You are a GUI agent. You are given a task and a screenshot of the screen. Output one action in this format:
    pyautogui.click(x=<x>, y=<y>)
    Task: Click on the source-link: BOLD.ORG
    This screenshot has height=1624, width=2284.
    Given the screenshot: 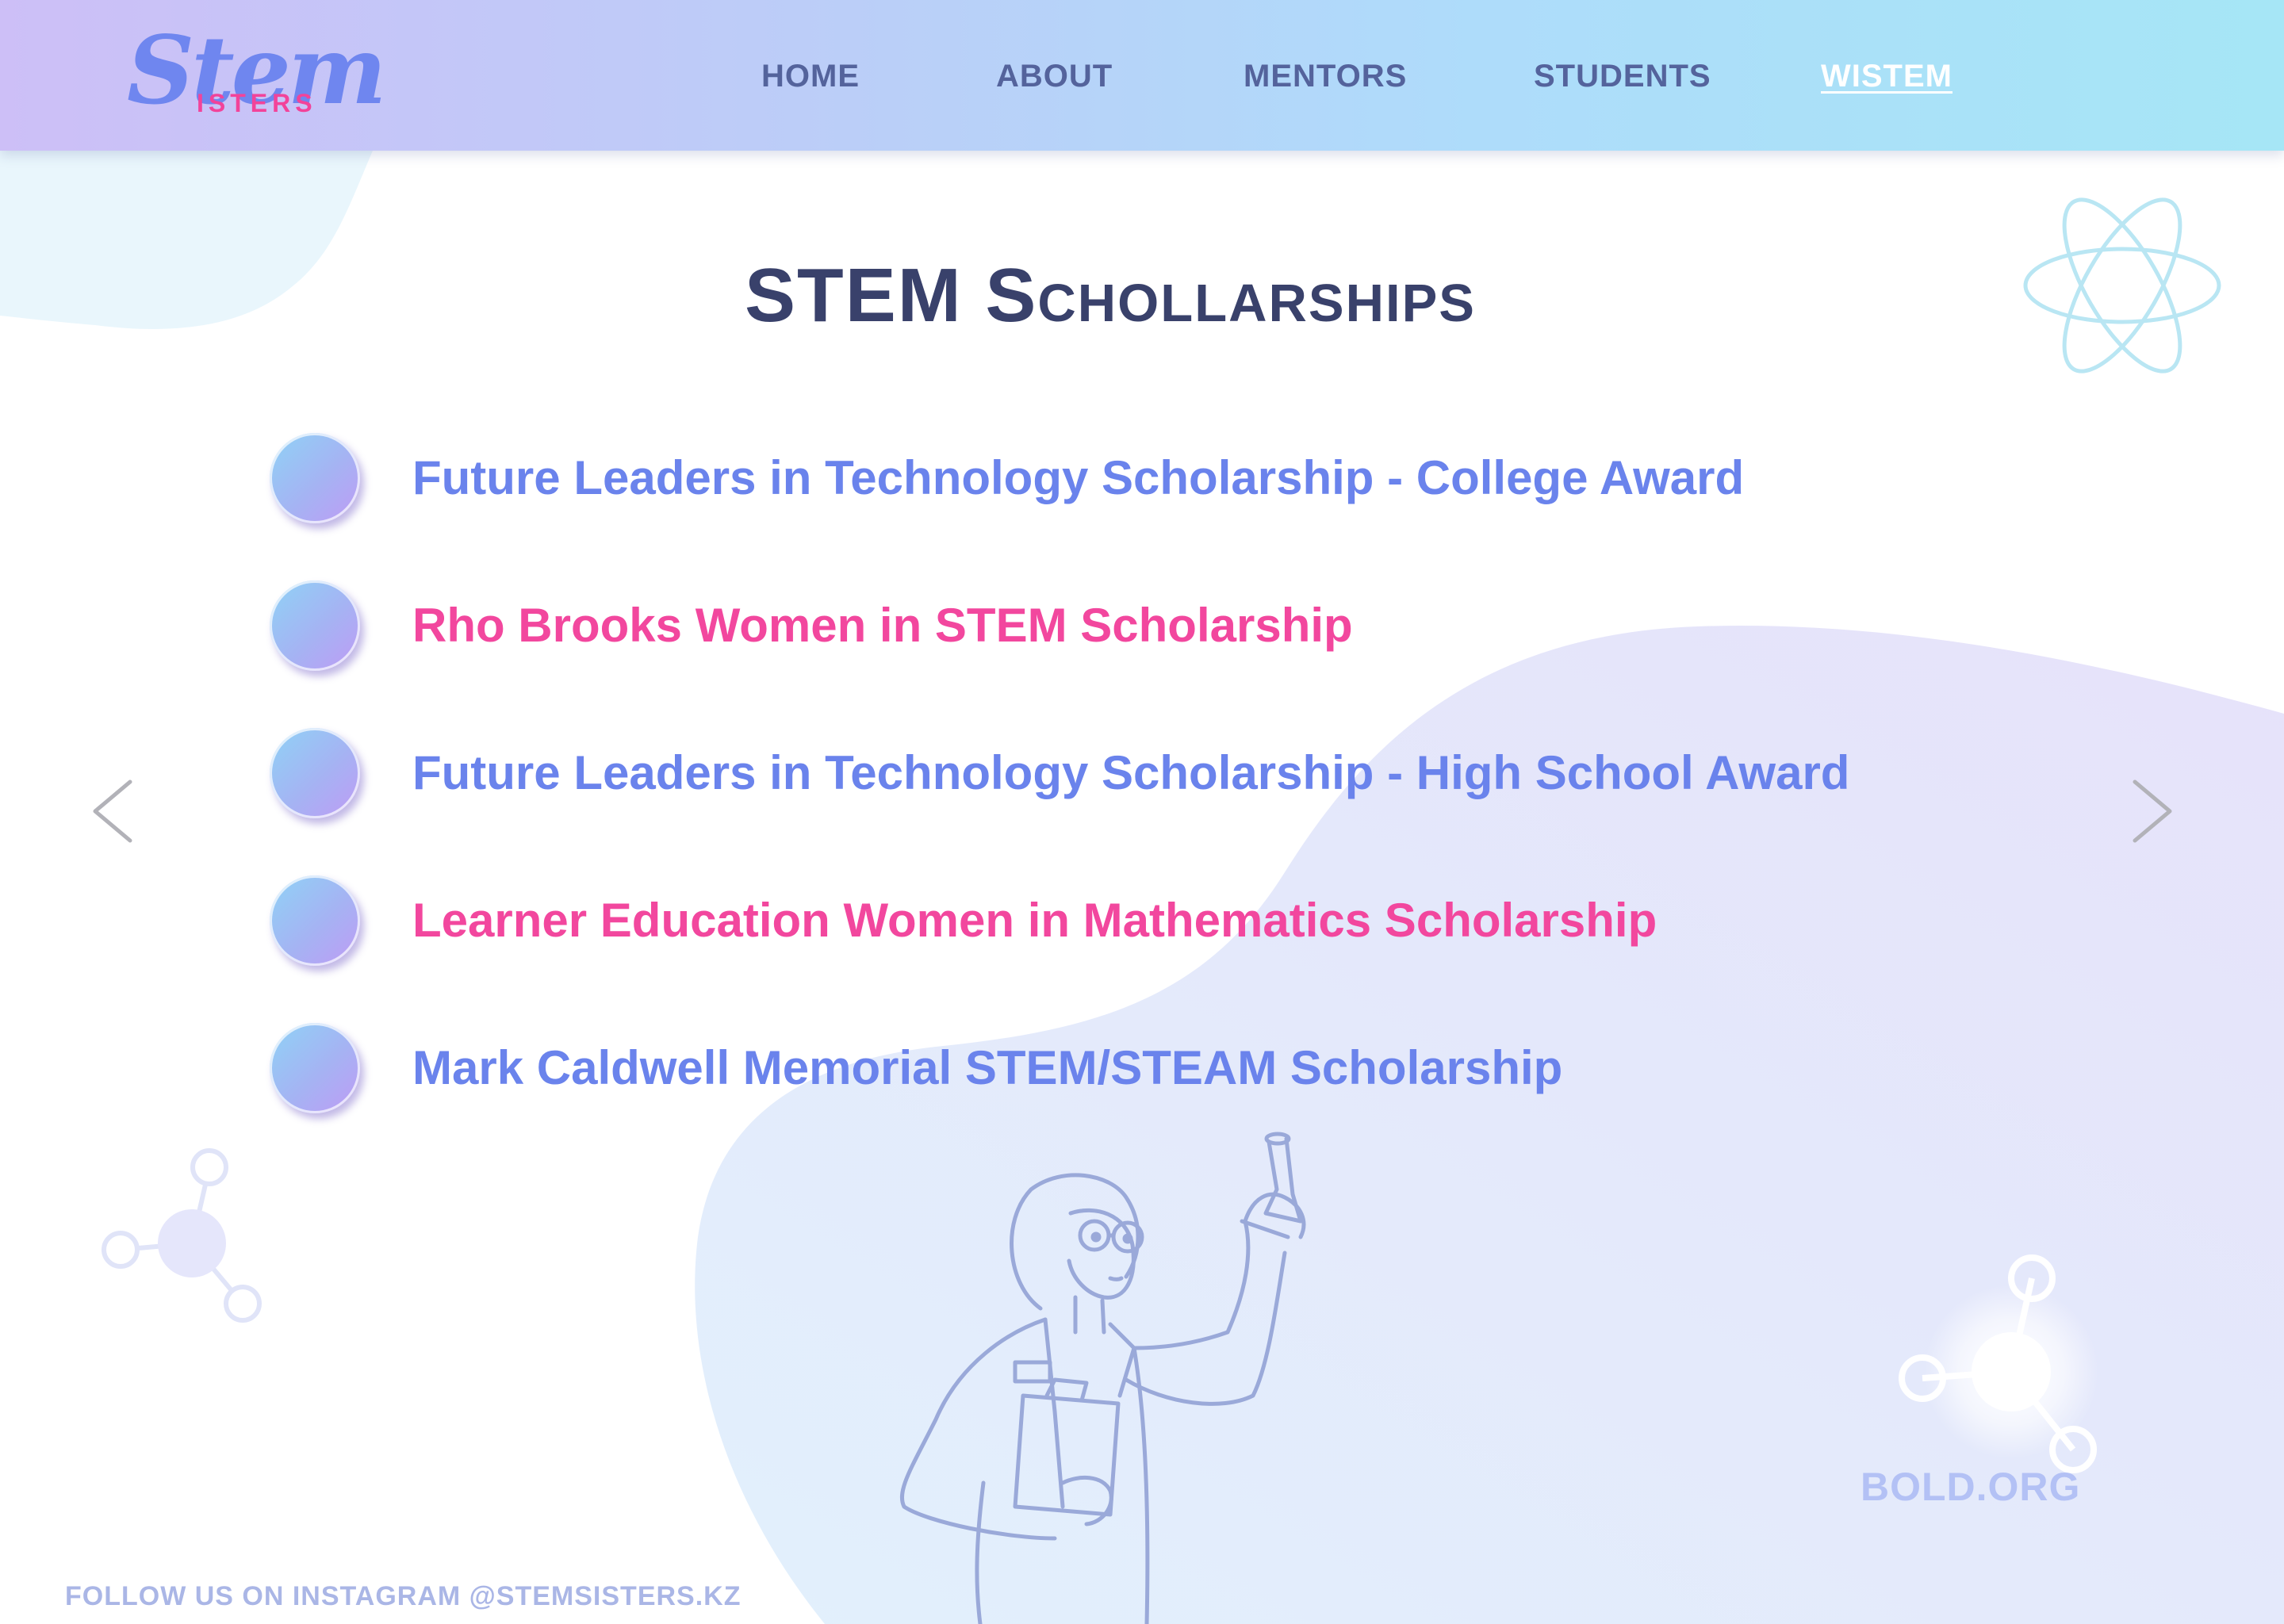 What is the action you would take?
    pyautogui.click(x=1970, y=1487)
    